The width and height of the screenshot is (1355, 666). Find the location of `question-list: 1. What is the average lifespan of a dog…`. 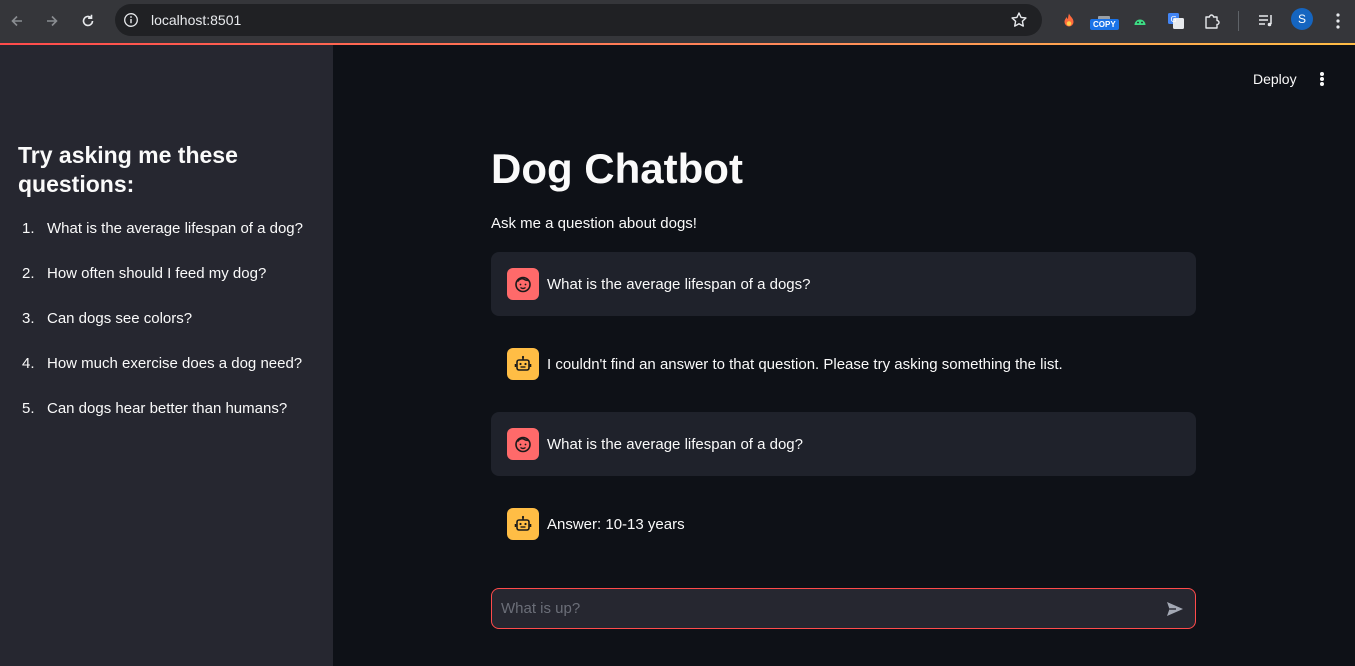

question-list: 1. What is the average lifespan of a dog… is located at coordinates (162, 332).